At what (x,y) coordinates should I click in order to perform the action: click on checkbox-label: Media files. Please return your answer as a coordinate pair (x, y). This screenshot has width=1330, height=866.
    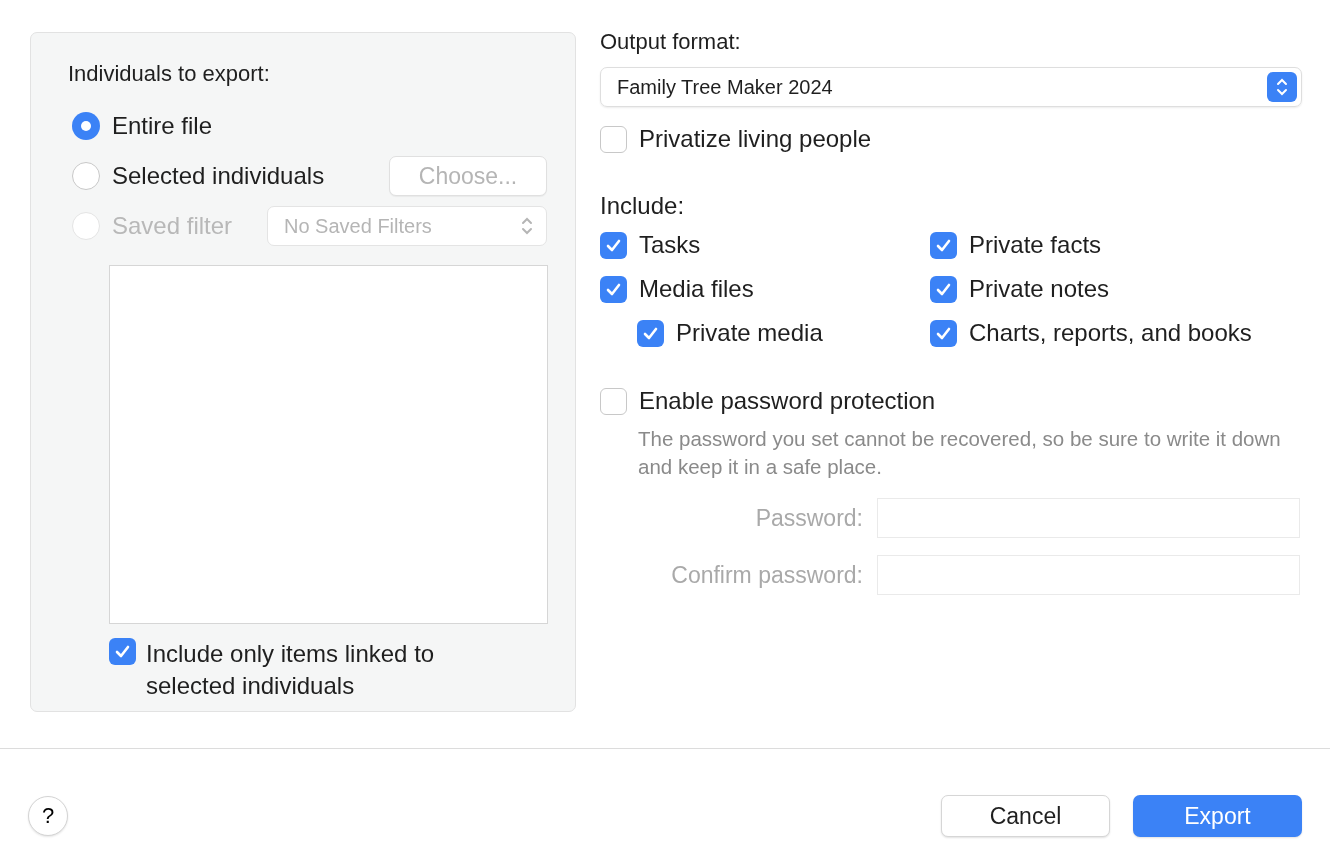
    Looking at the image, I should click on (696, 289).